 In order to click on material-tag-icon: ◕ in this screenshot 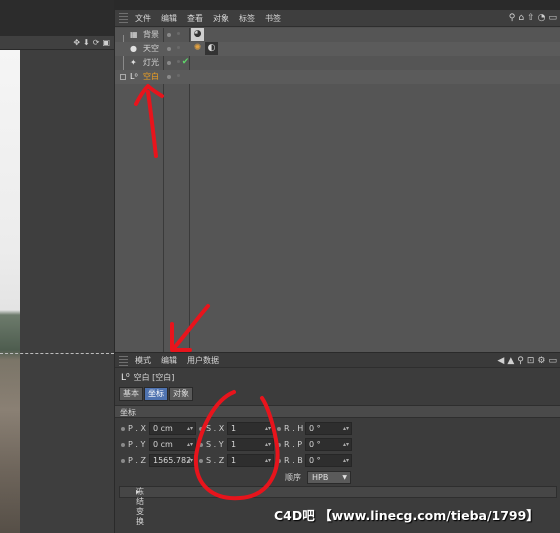, I will do `click(197, 34)`.